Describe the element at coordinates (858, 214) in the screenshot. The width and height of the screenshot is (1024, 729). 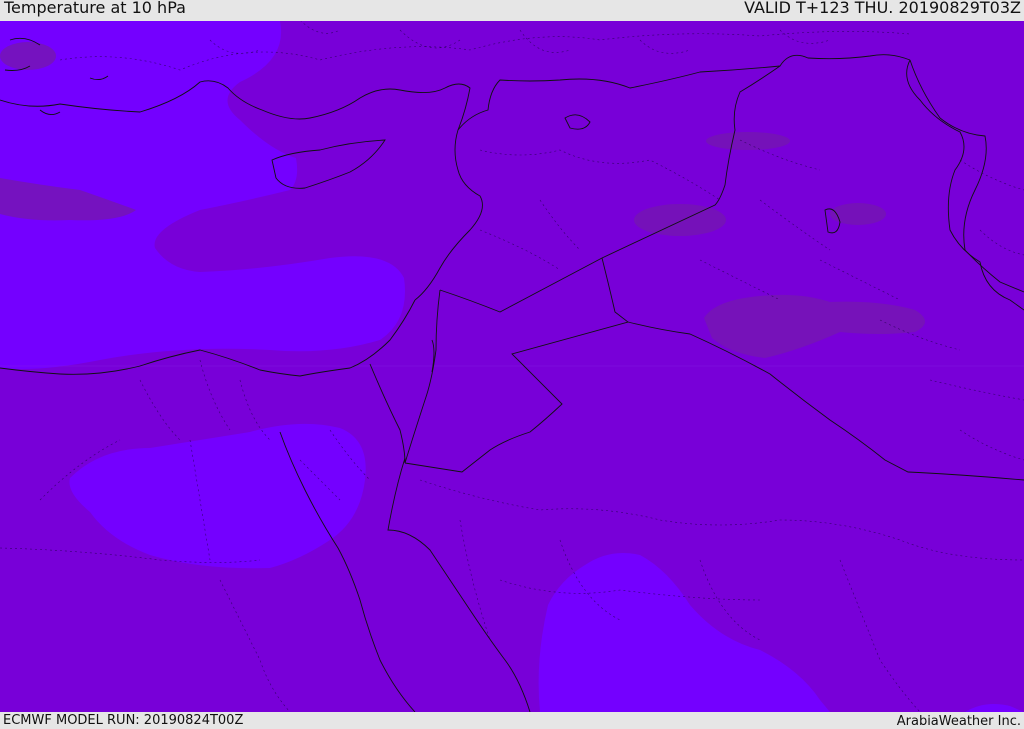
I see `warm-patch-iran` at that location.